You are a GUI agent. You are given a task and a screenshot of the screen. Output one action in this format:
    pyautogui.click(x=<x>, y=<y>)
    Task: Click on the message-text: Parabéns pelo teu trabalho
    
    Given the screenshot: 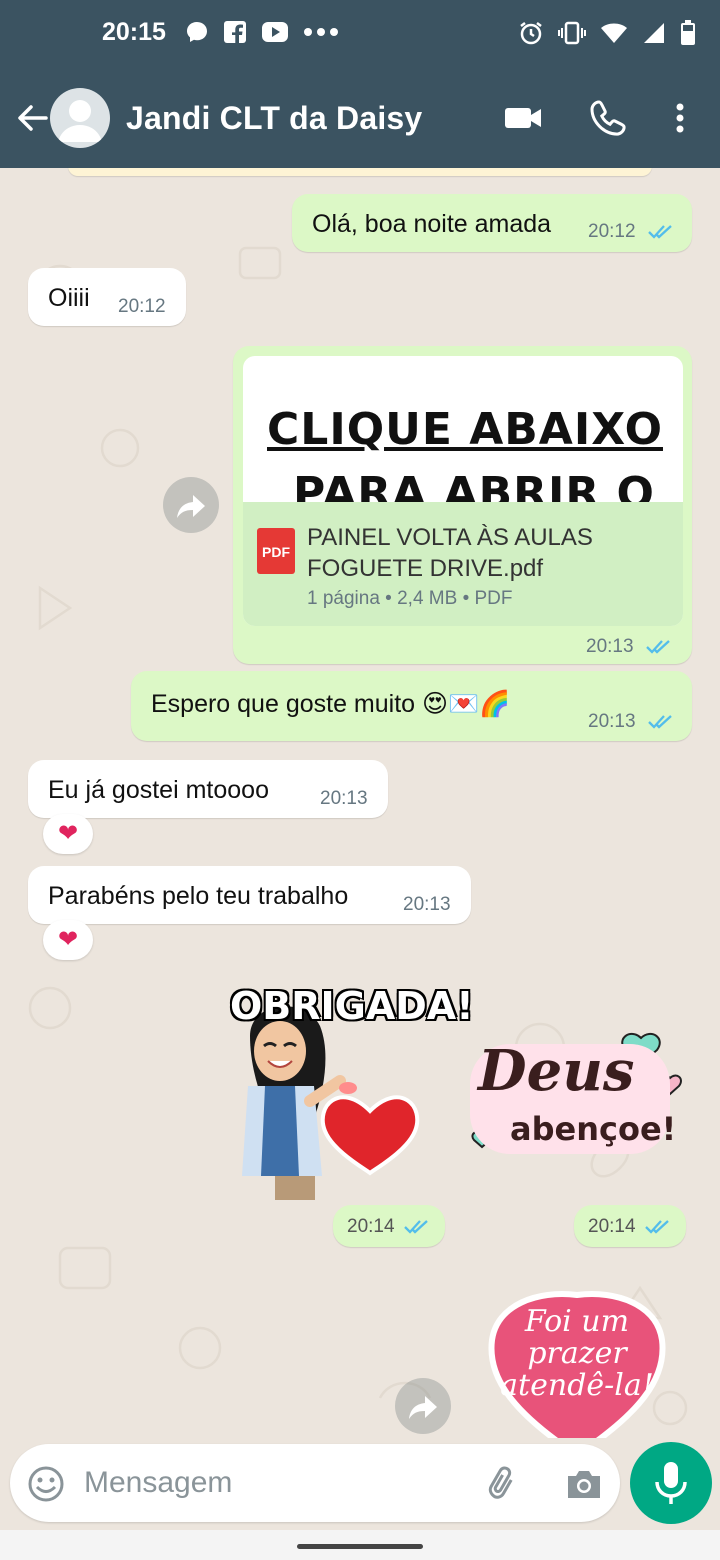 What is the action you would take?
    pyautogui.click(x=198, y=896)
    